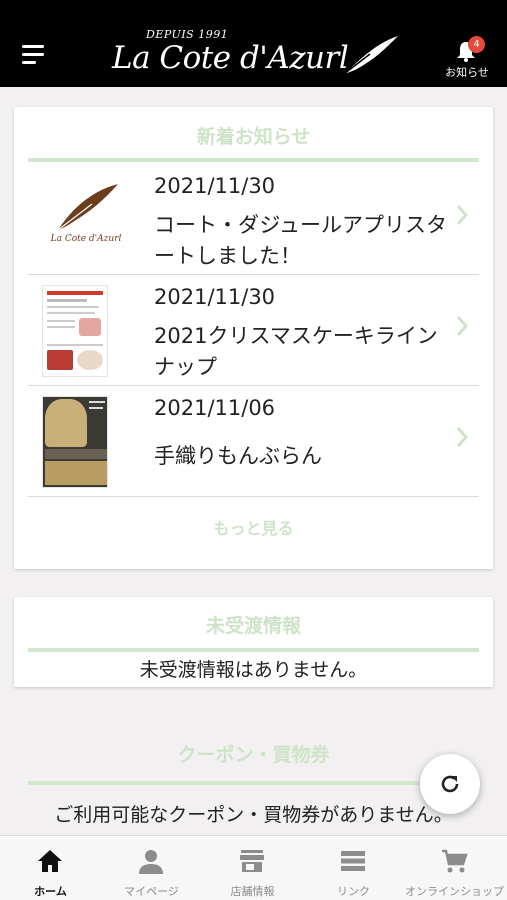 This screenshot has height=900, width=507. Describe the element at coordinates (75, 442) in the screenshot. I see `mont-blanc-thumbnail` at that location.